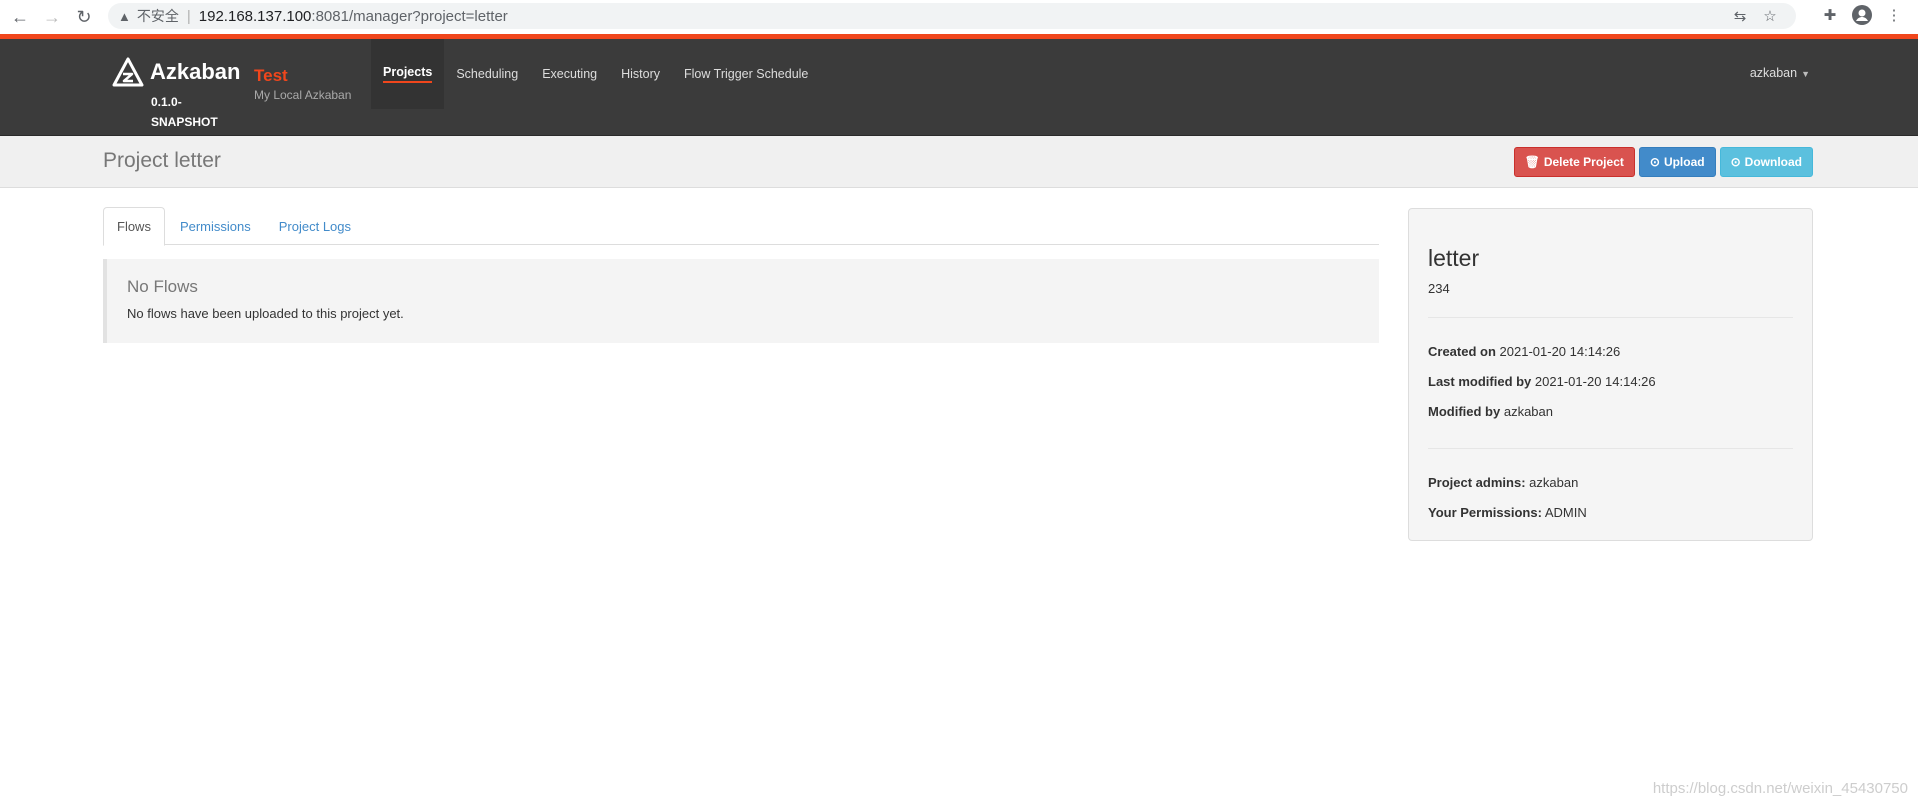 The height and width of the screenshot is (806, 1918). Describe the element at coordinates (1830, 15) in the screenshot. I see `extensions-icon: ✚` at that location.